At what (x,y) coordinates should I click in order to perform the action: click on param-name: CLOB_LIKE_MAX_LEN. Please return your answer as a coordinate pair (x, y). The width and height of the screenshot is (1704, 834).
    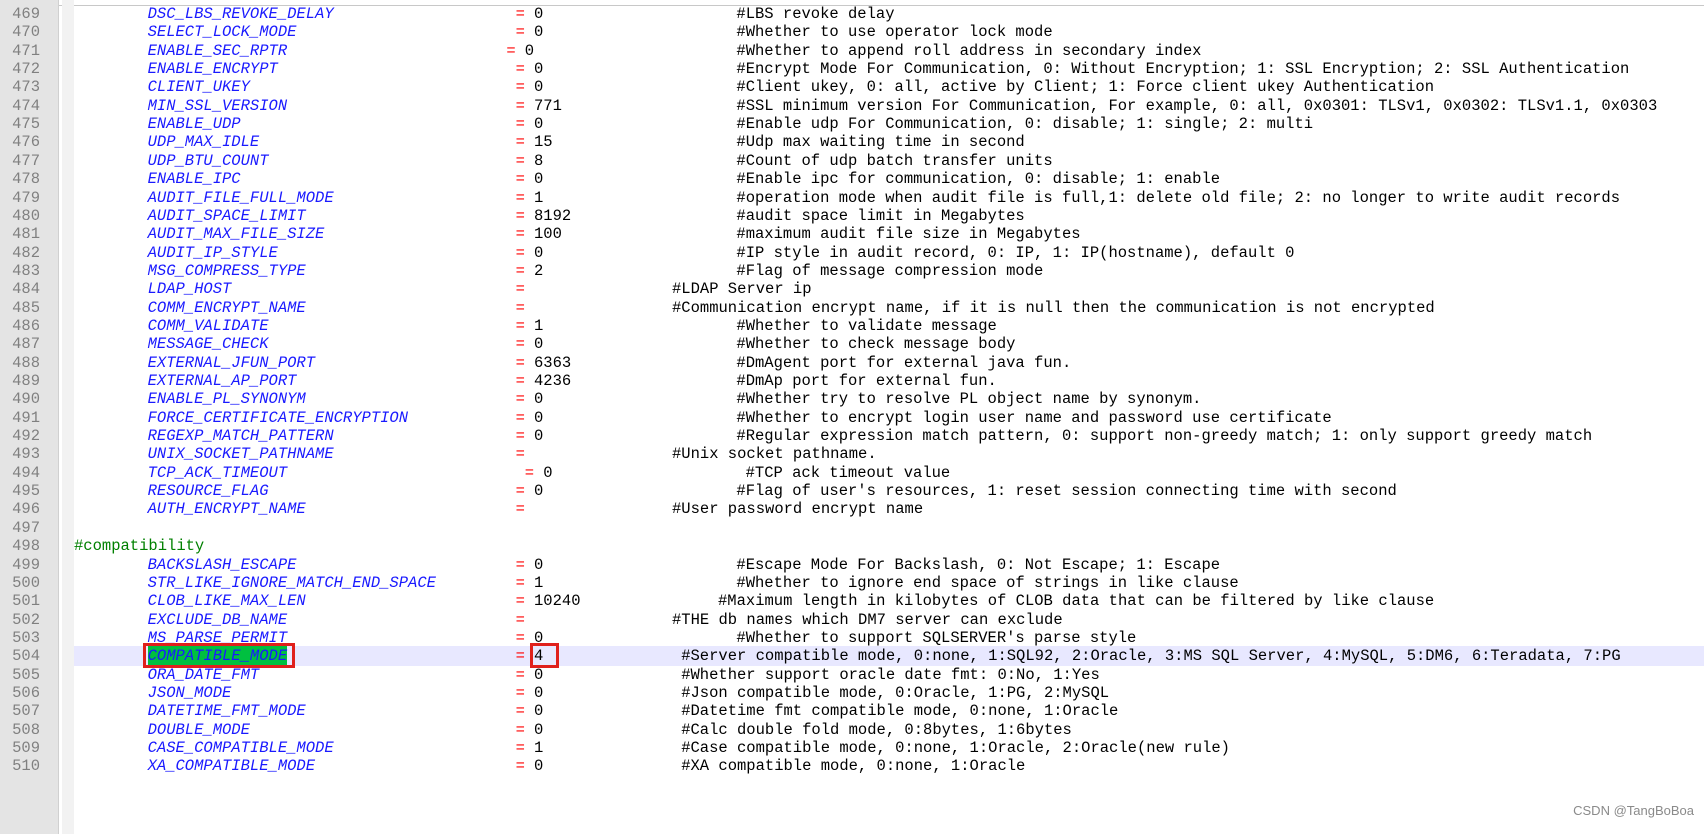
    Looking at the image, I should click on (226, 601).